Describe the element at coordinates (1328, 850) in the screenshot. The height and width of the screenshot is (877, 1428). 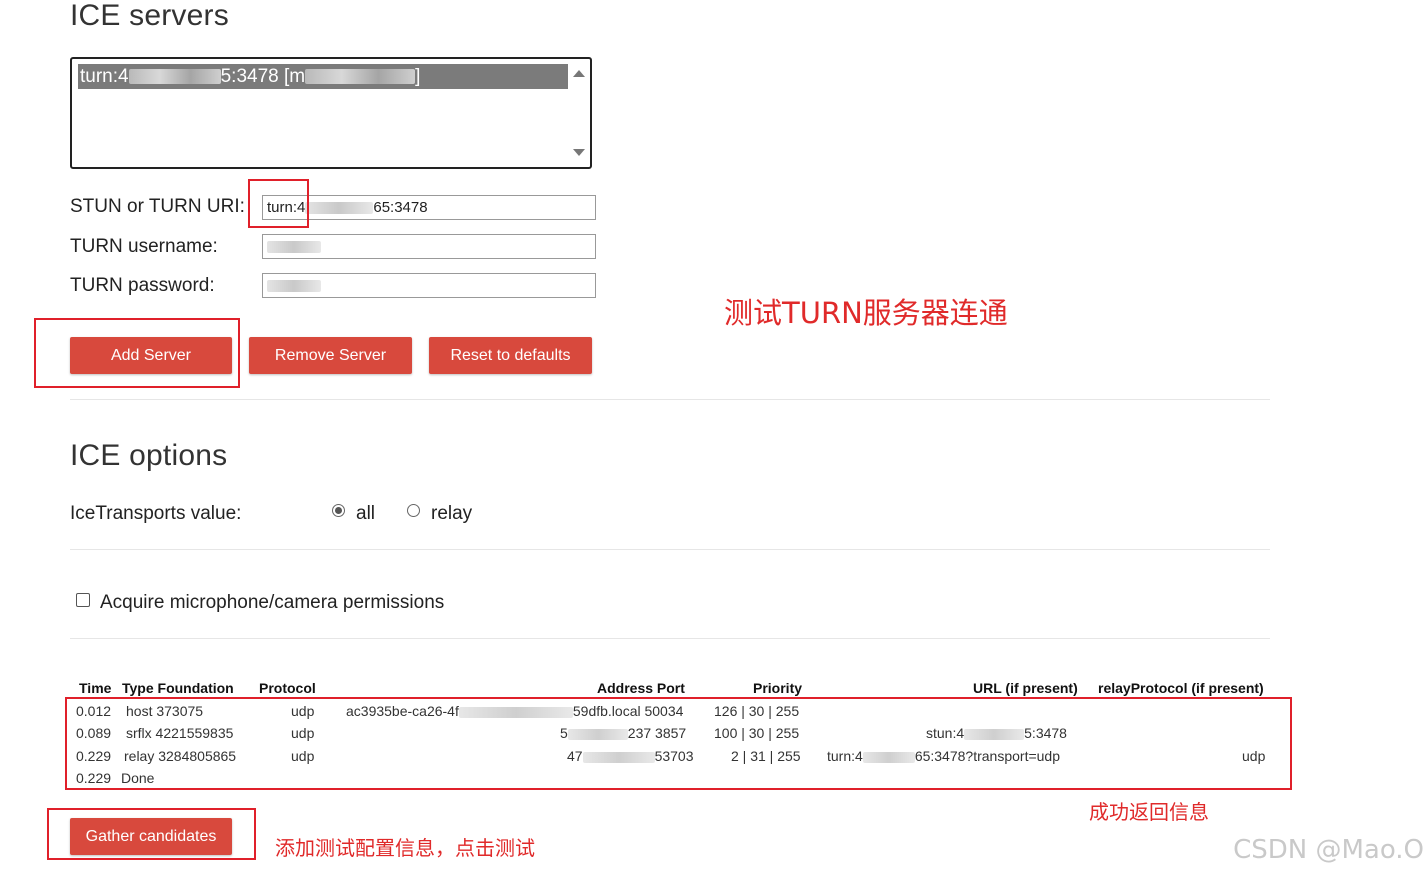
I see `watermark: CSDN @Mao.O` at that location.